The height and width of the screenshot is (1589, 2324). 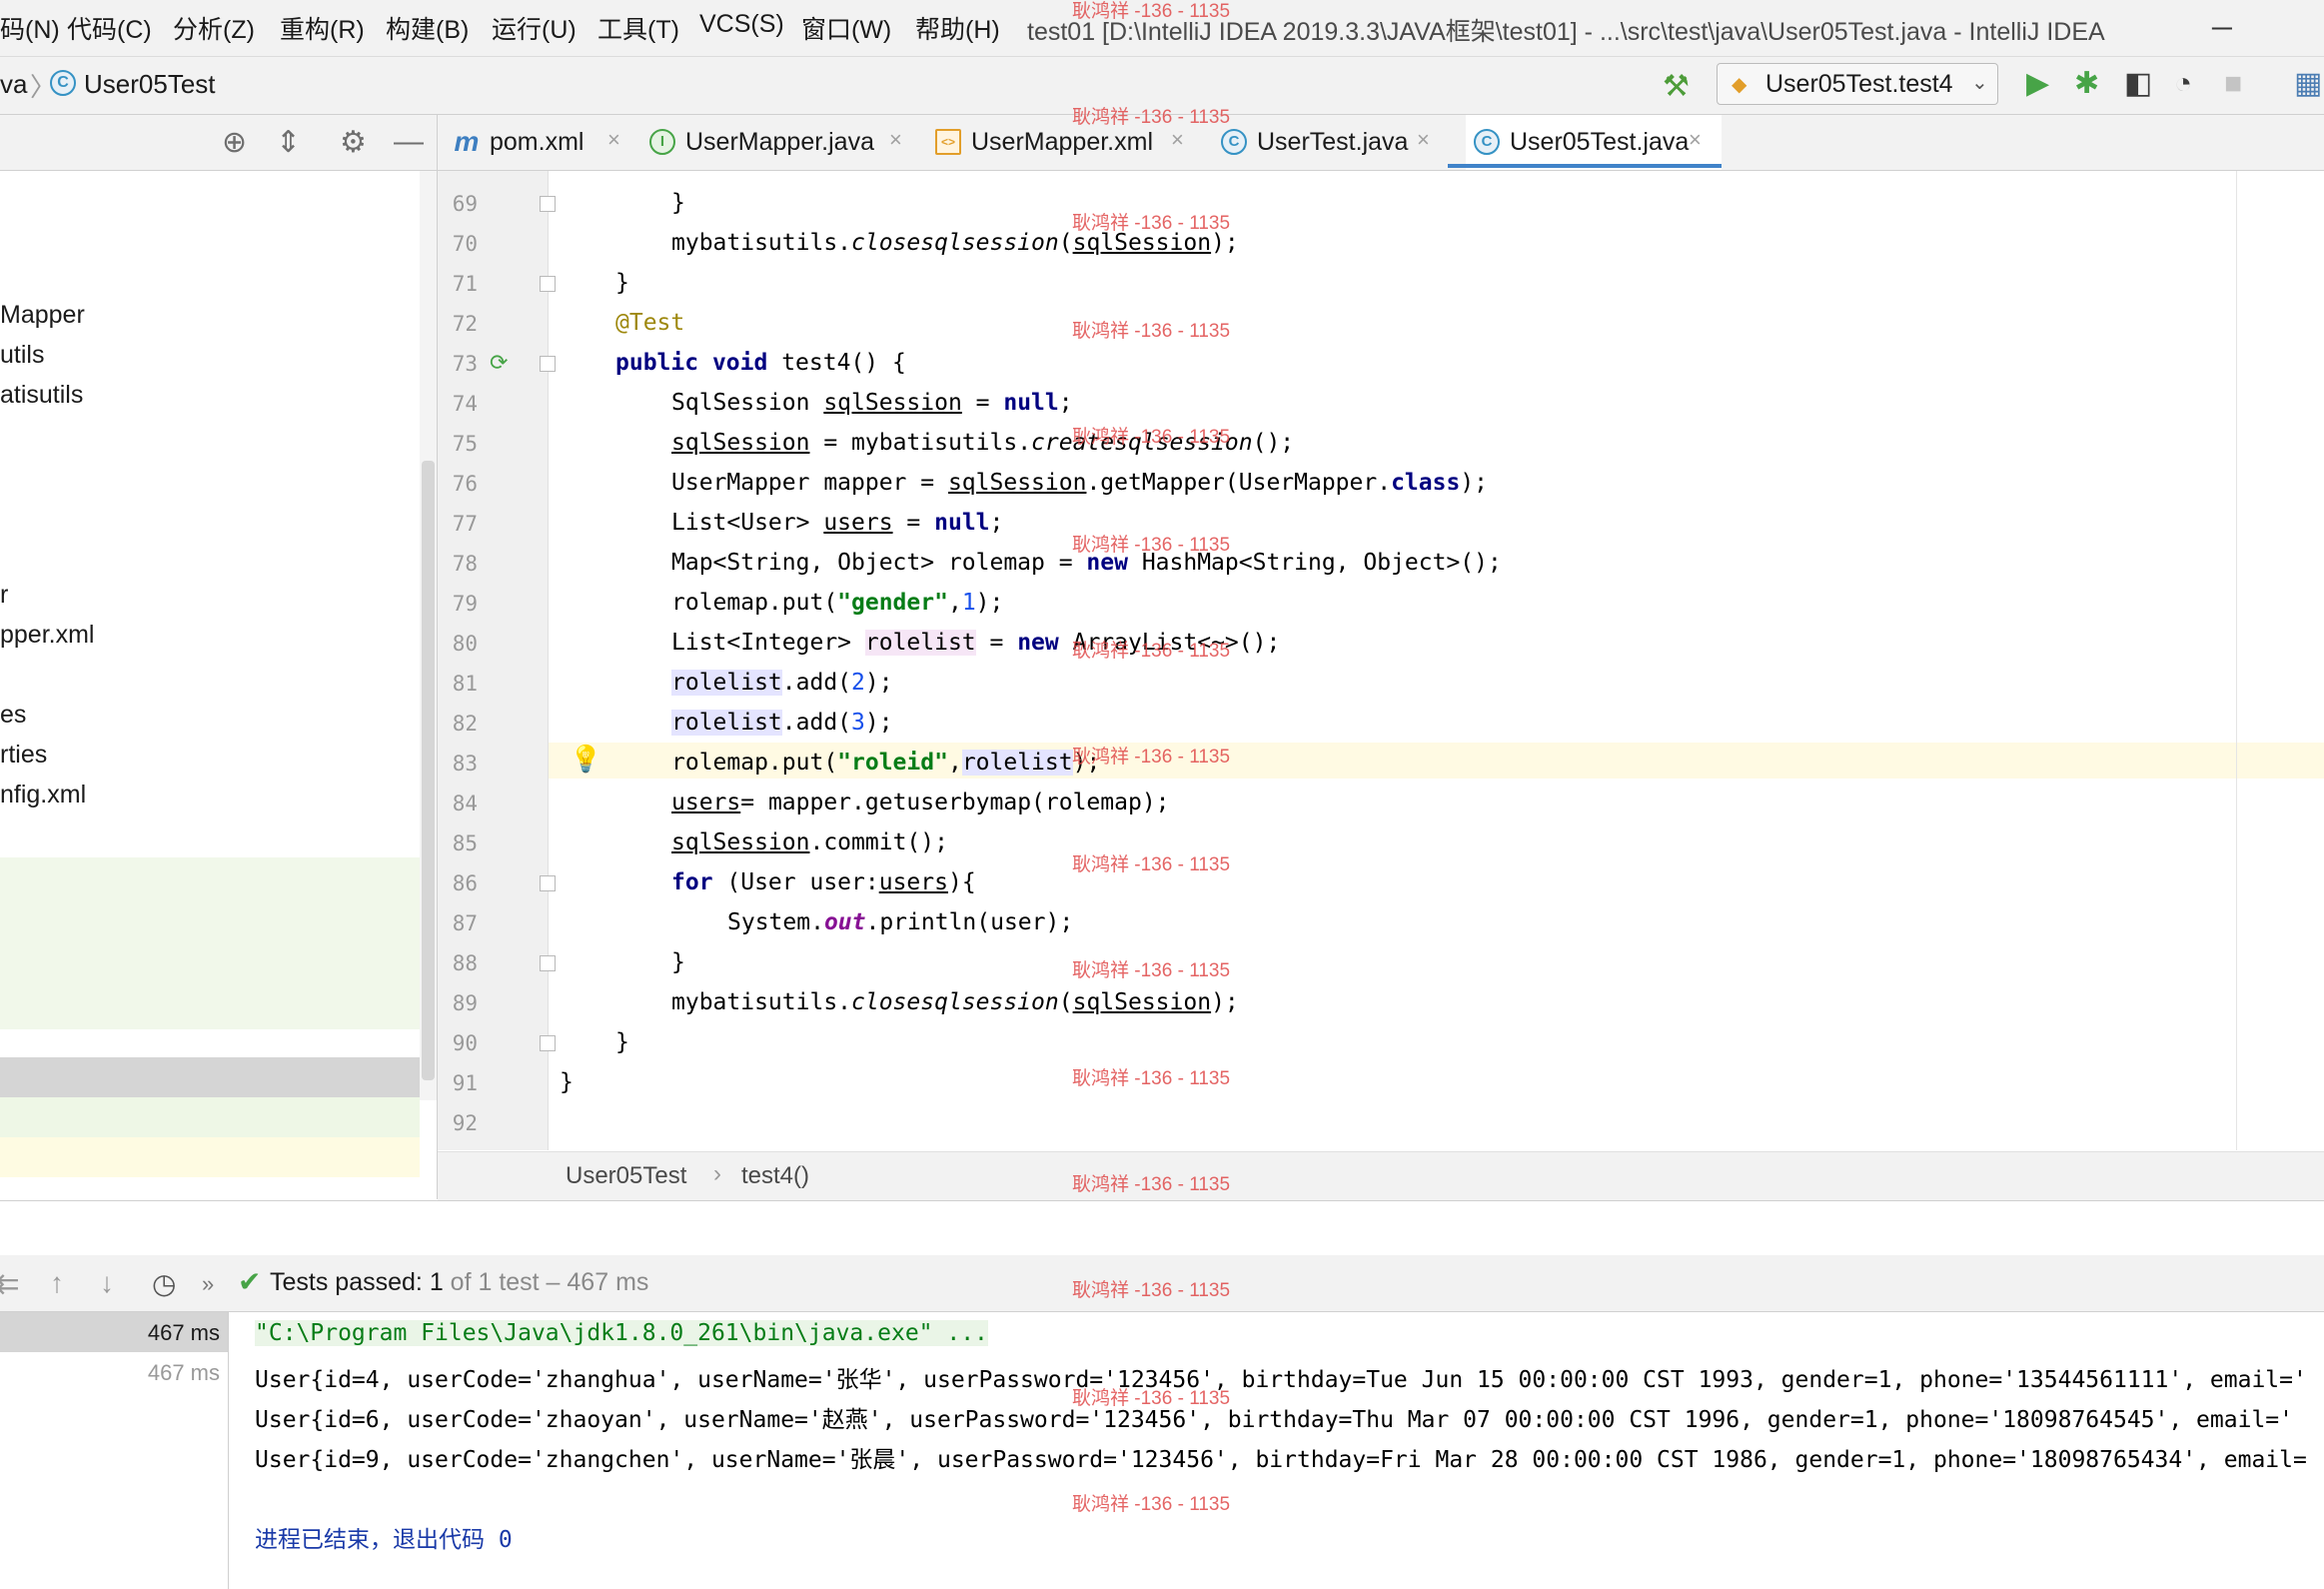 What do you see at coordinates (208, 1284) in the screenshot?
I see `more-actions-icon: »` at bounding box center [208, 1284].